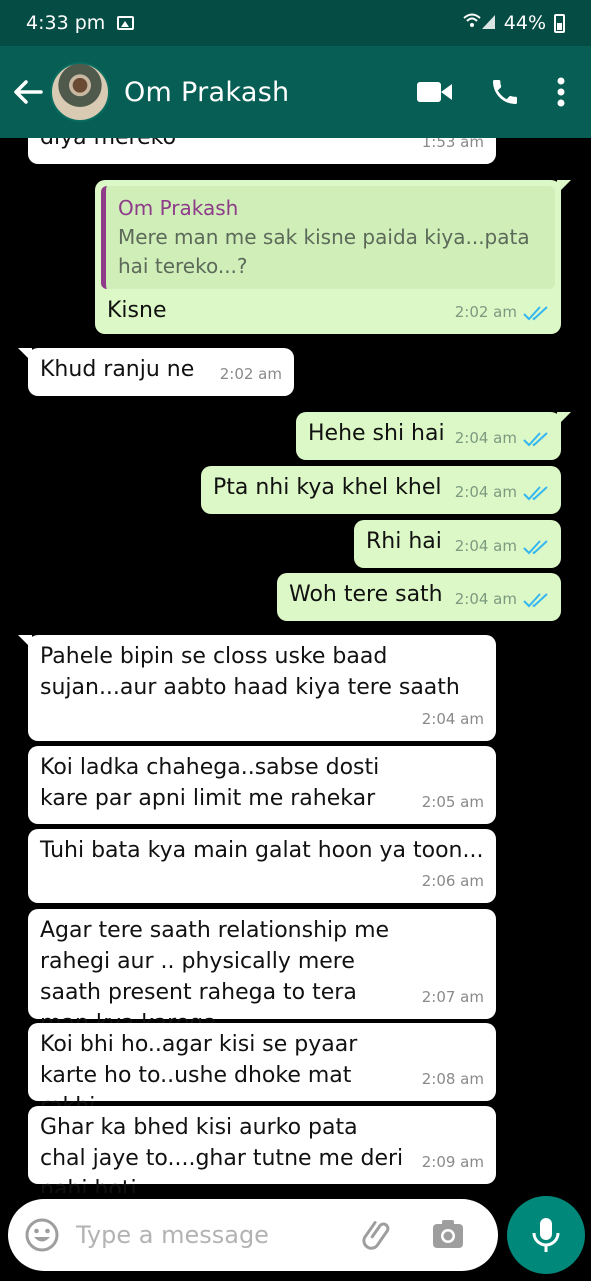 The width and height of the screenshot is (591, 1281). What do you see at coordinates (479, 23) in the screenshot?
I see `wifi-signal-icon` at bounding box center [479, 23].